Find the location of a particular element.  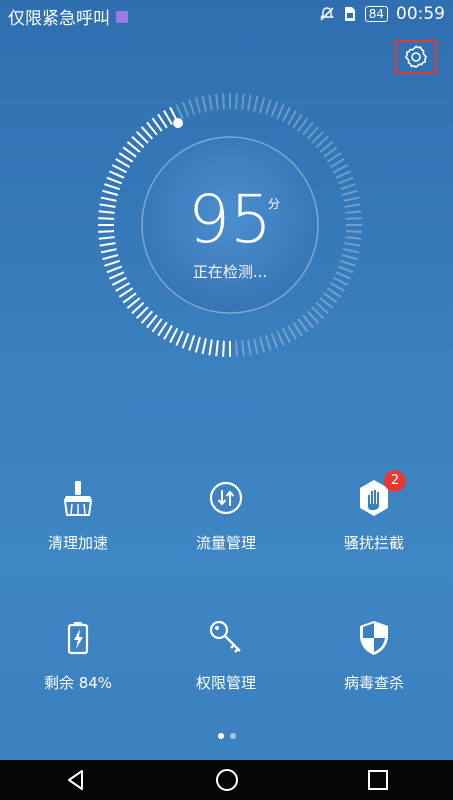

key-icon is located at coordinates (225, 636).